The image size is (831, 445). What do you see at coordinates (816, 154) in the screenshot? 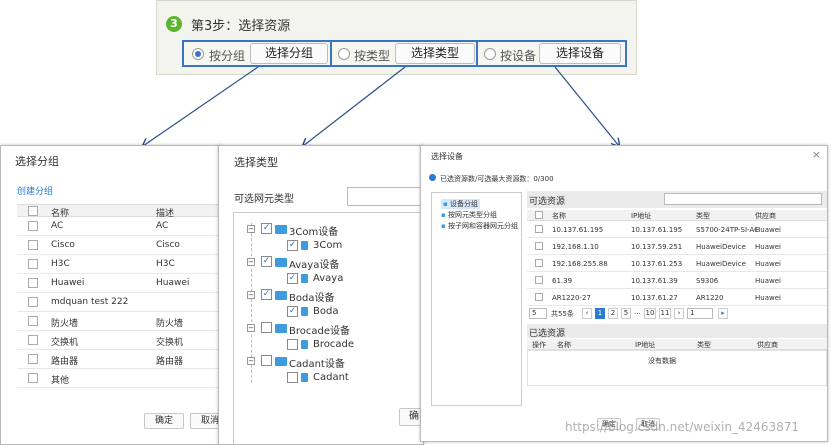
I see `close-icon: ×` at bounding box center [816, 154].